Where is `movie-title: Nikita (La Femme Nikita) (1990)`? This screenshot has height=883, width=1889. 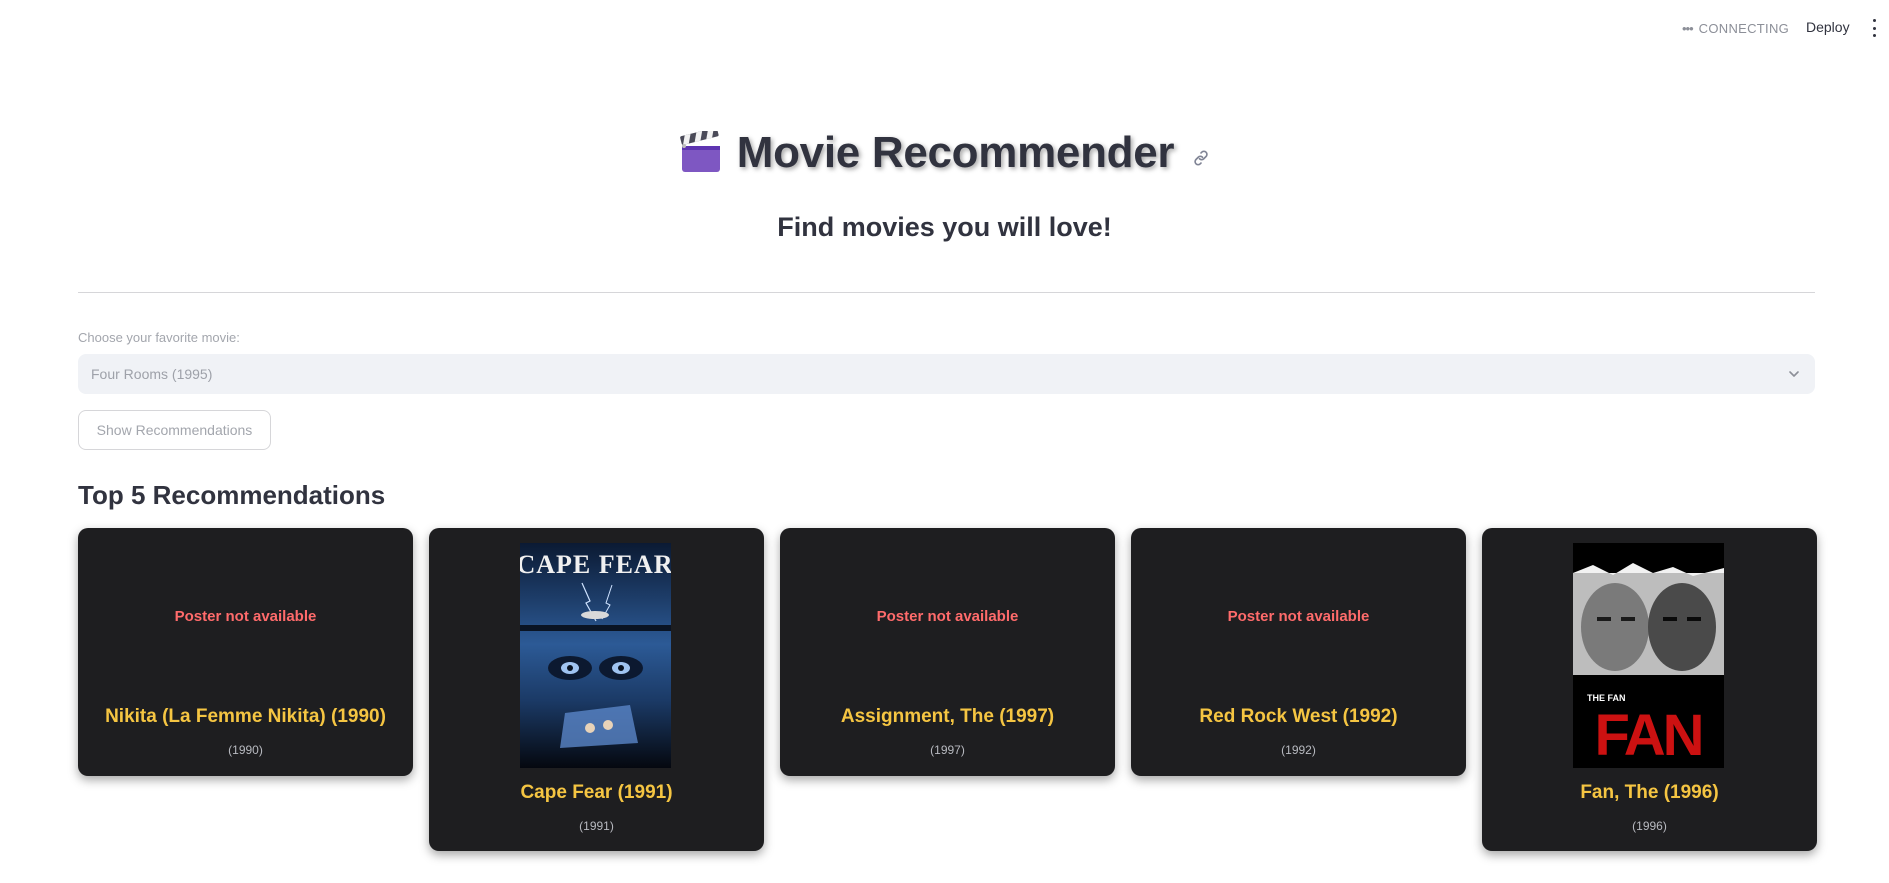
movie-title: Nikita (La Femme Nikita) (1990) is located at coordinates (245, 716).